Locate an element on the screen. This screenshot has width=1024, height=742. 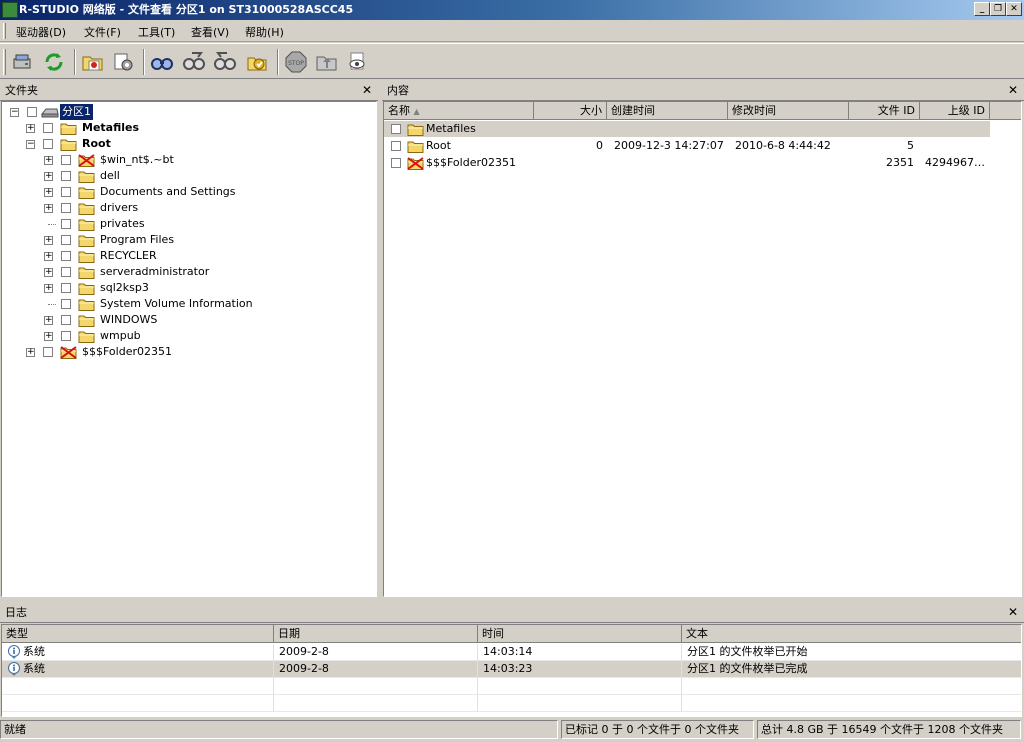
log-row: 系统 2009-2-8 14:03:23 分区1 的文件枚举已完成 is located at coordinates (511, 669).